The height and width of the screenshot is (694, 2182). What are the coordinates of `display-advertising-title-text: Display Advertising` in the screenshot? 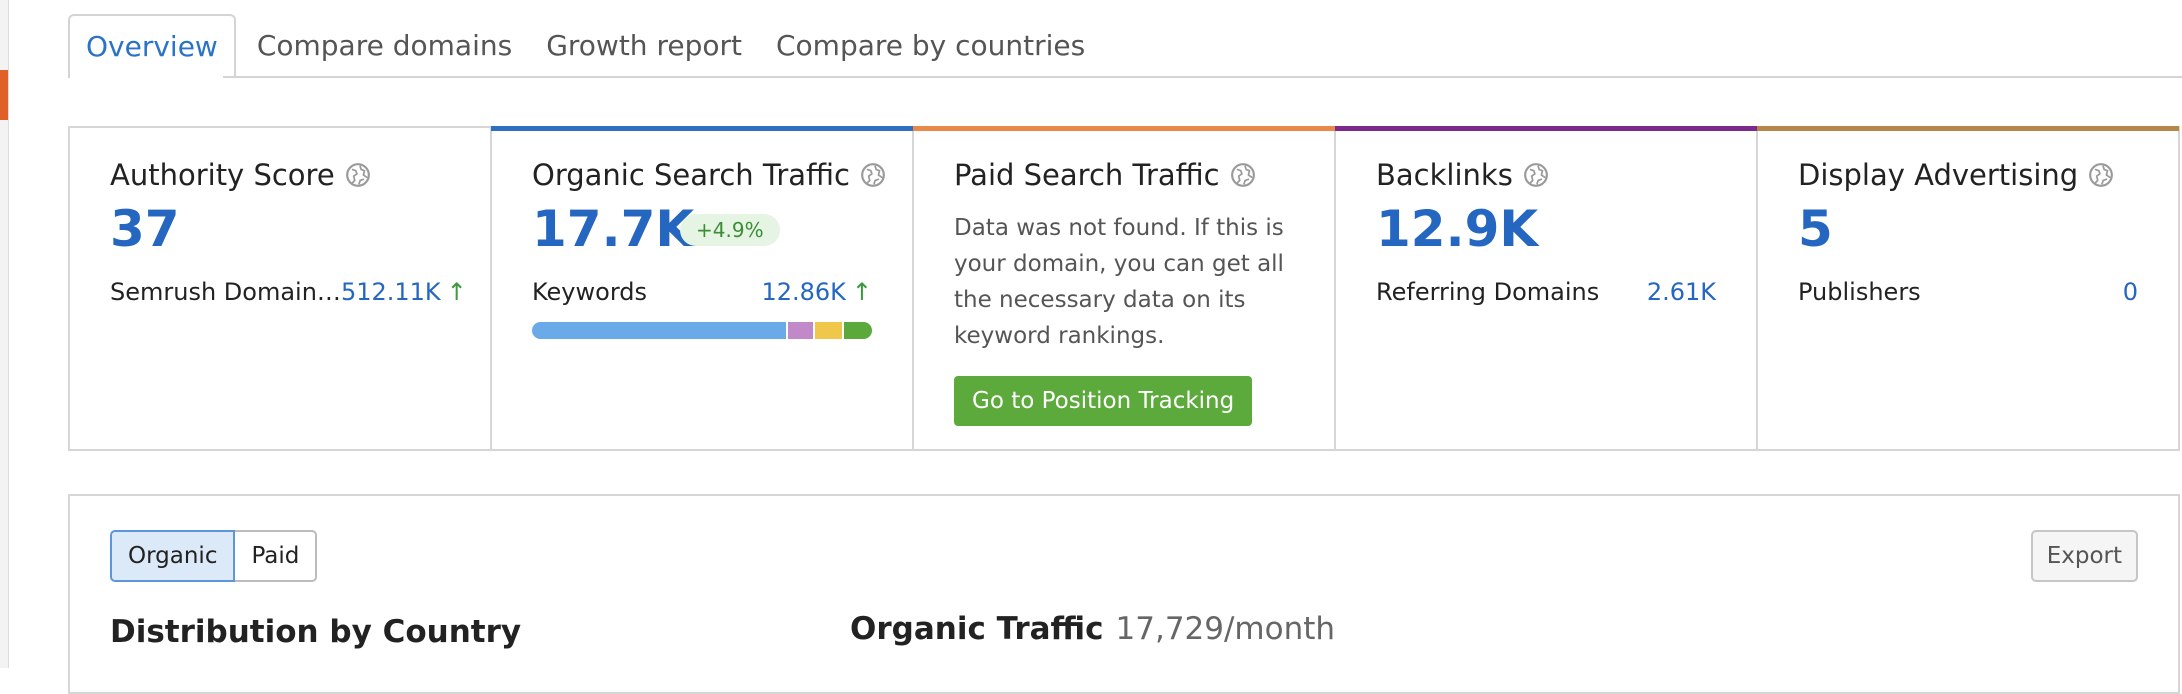 It's located at (1938, 175).